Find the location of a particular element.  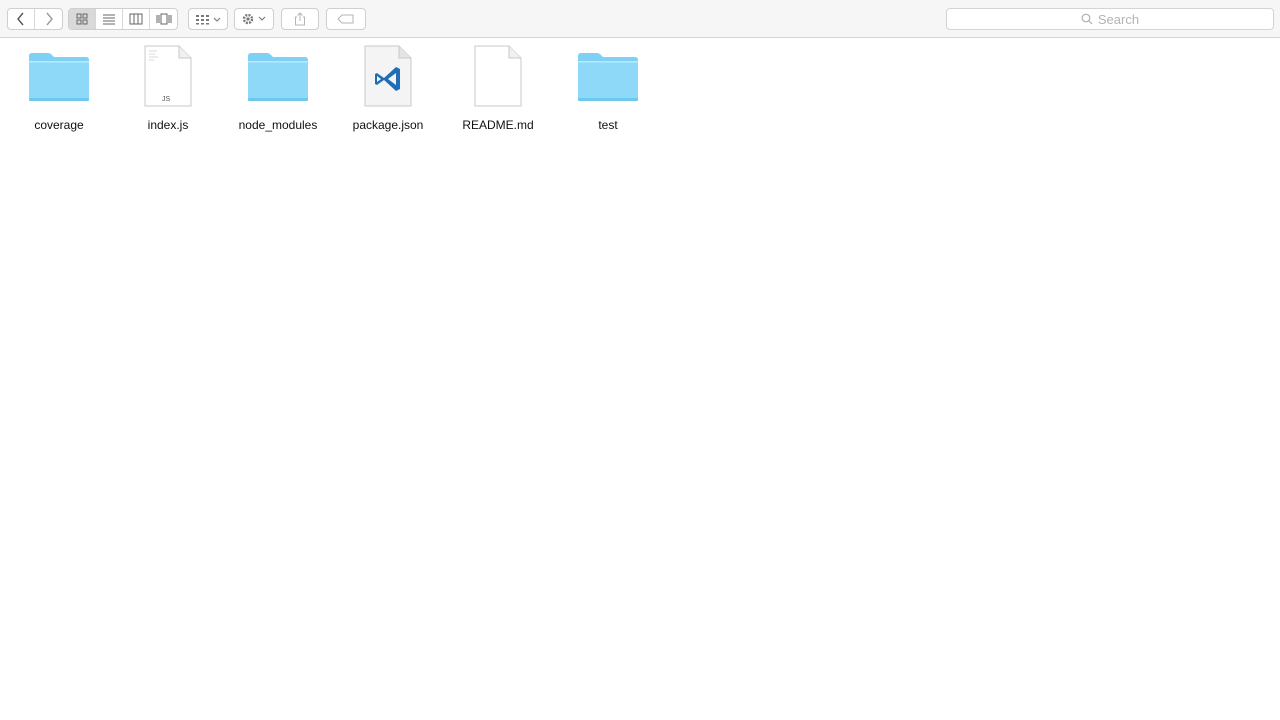

file-item-coverage: coverage is located at coordinates (59, 92).